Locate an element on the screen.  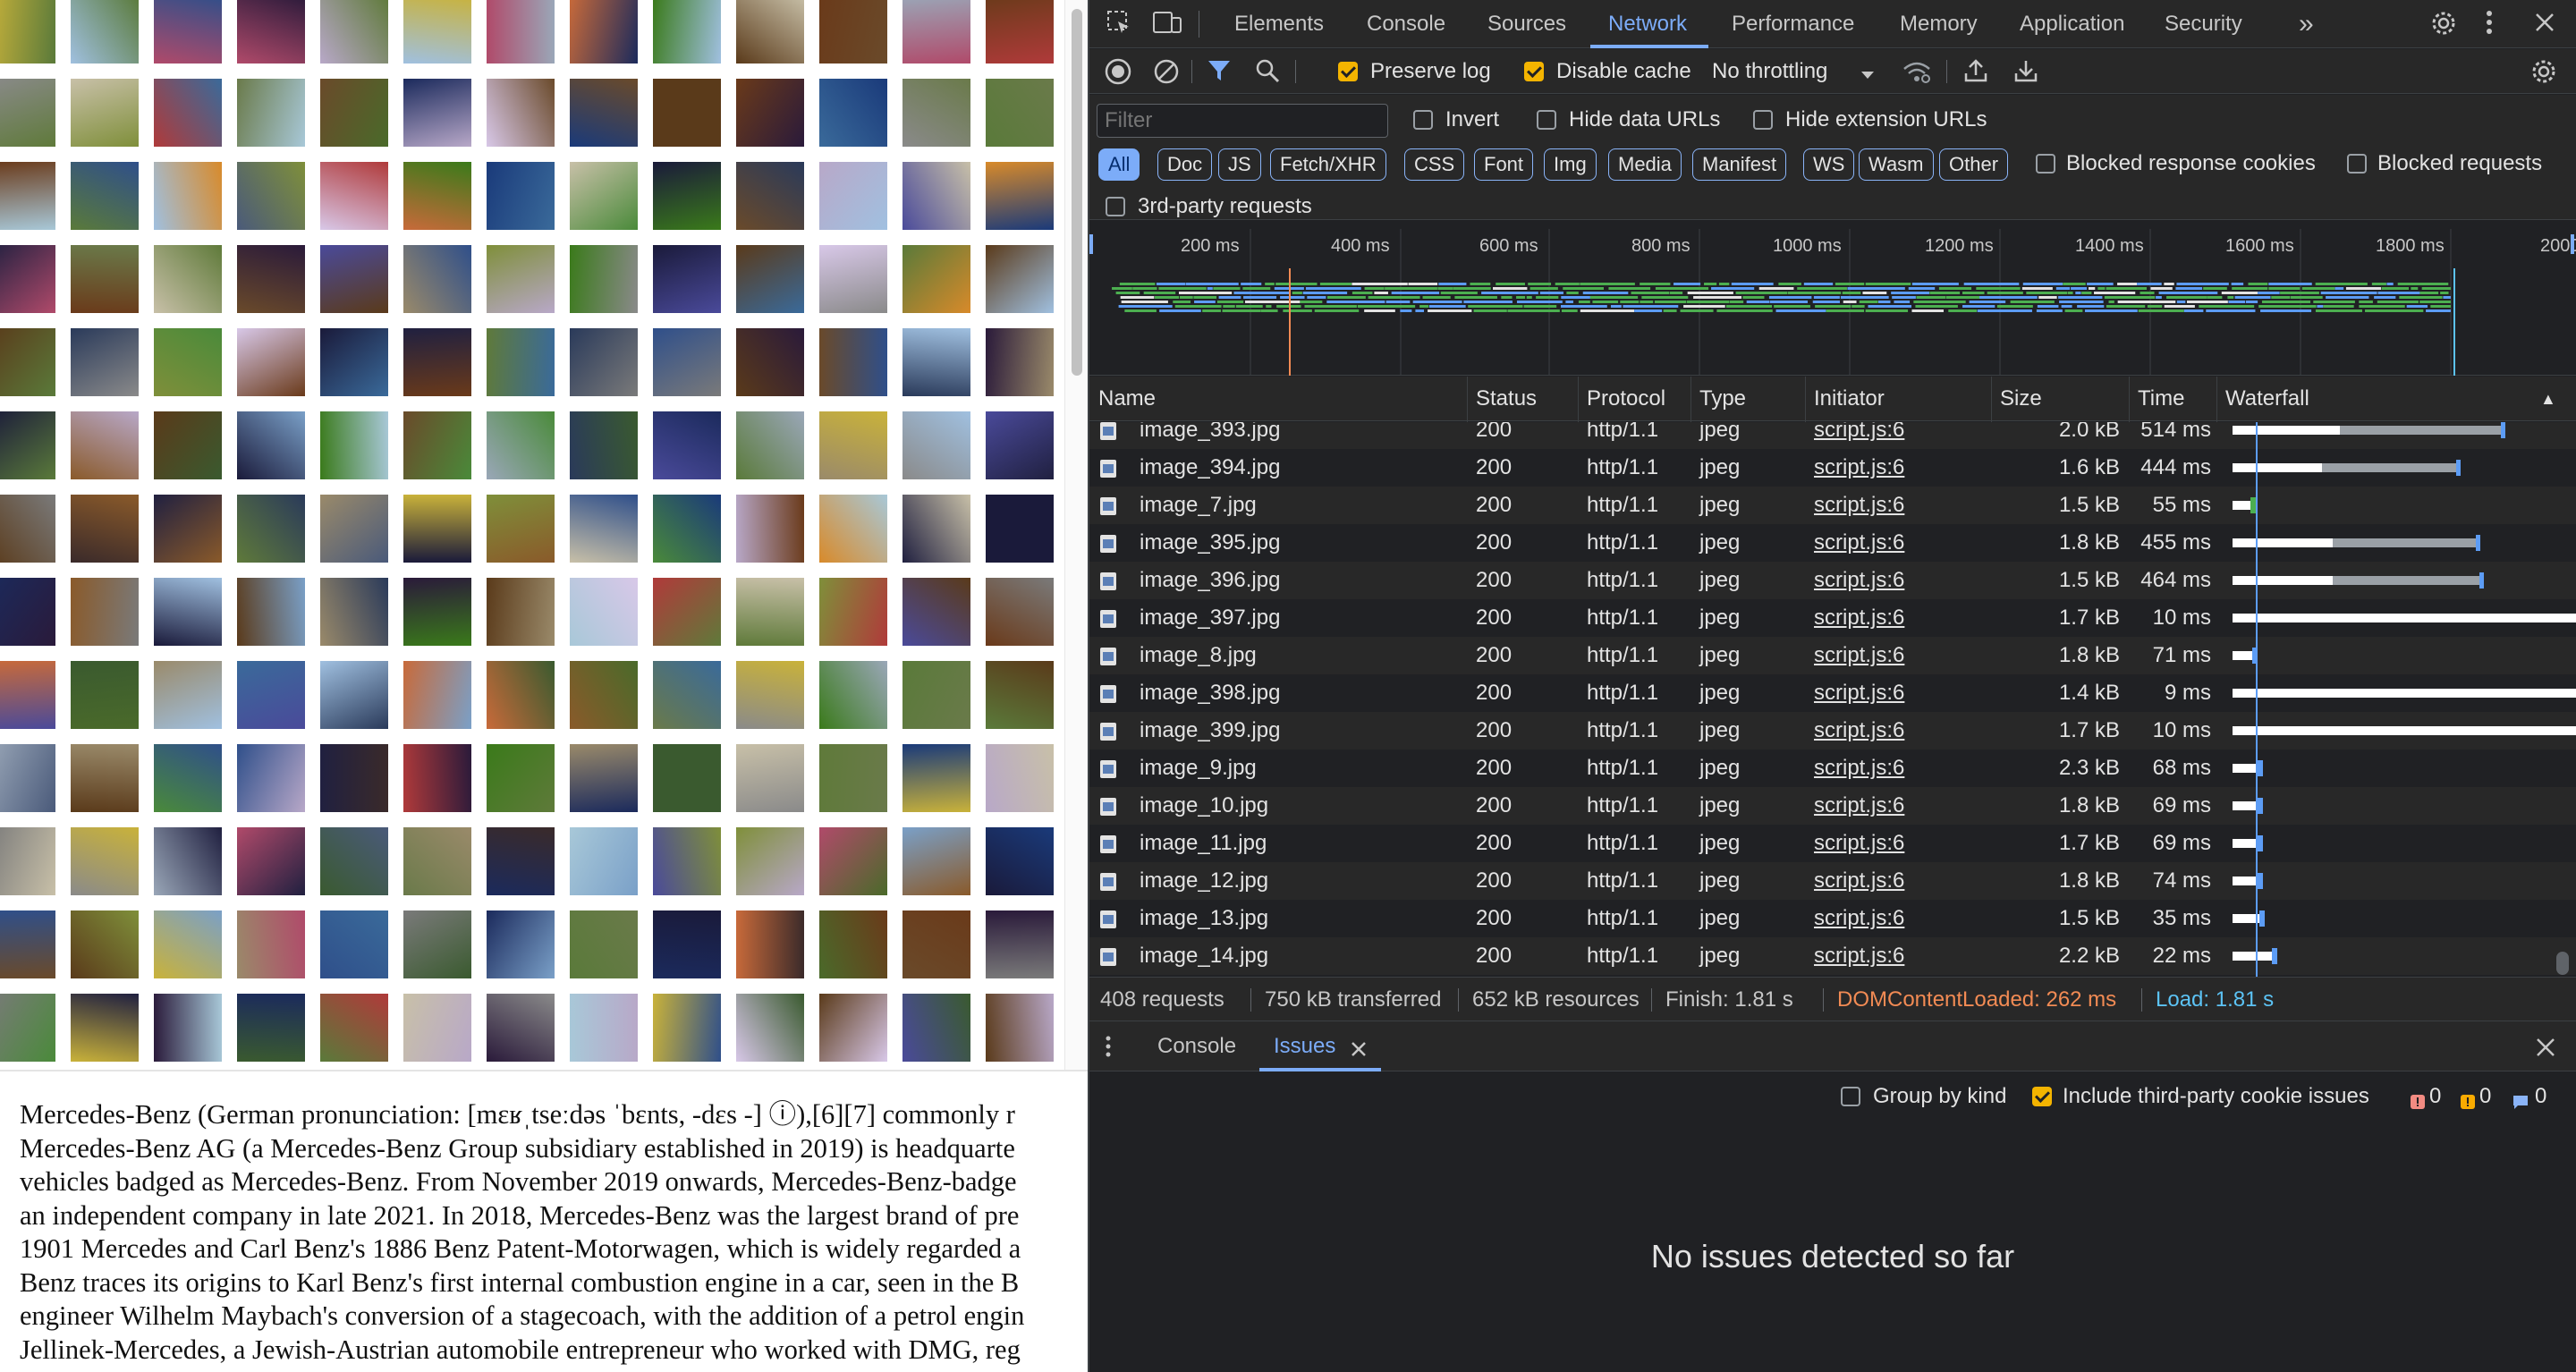
sort-ascending-icon: ▲ is located at coordinates (2548, 399).